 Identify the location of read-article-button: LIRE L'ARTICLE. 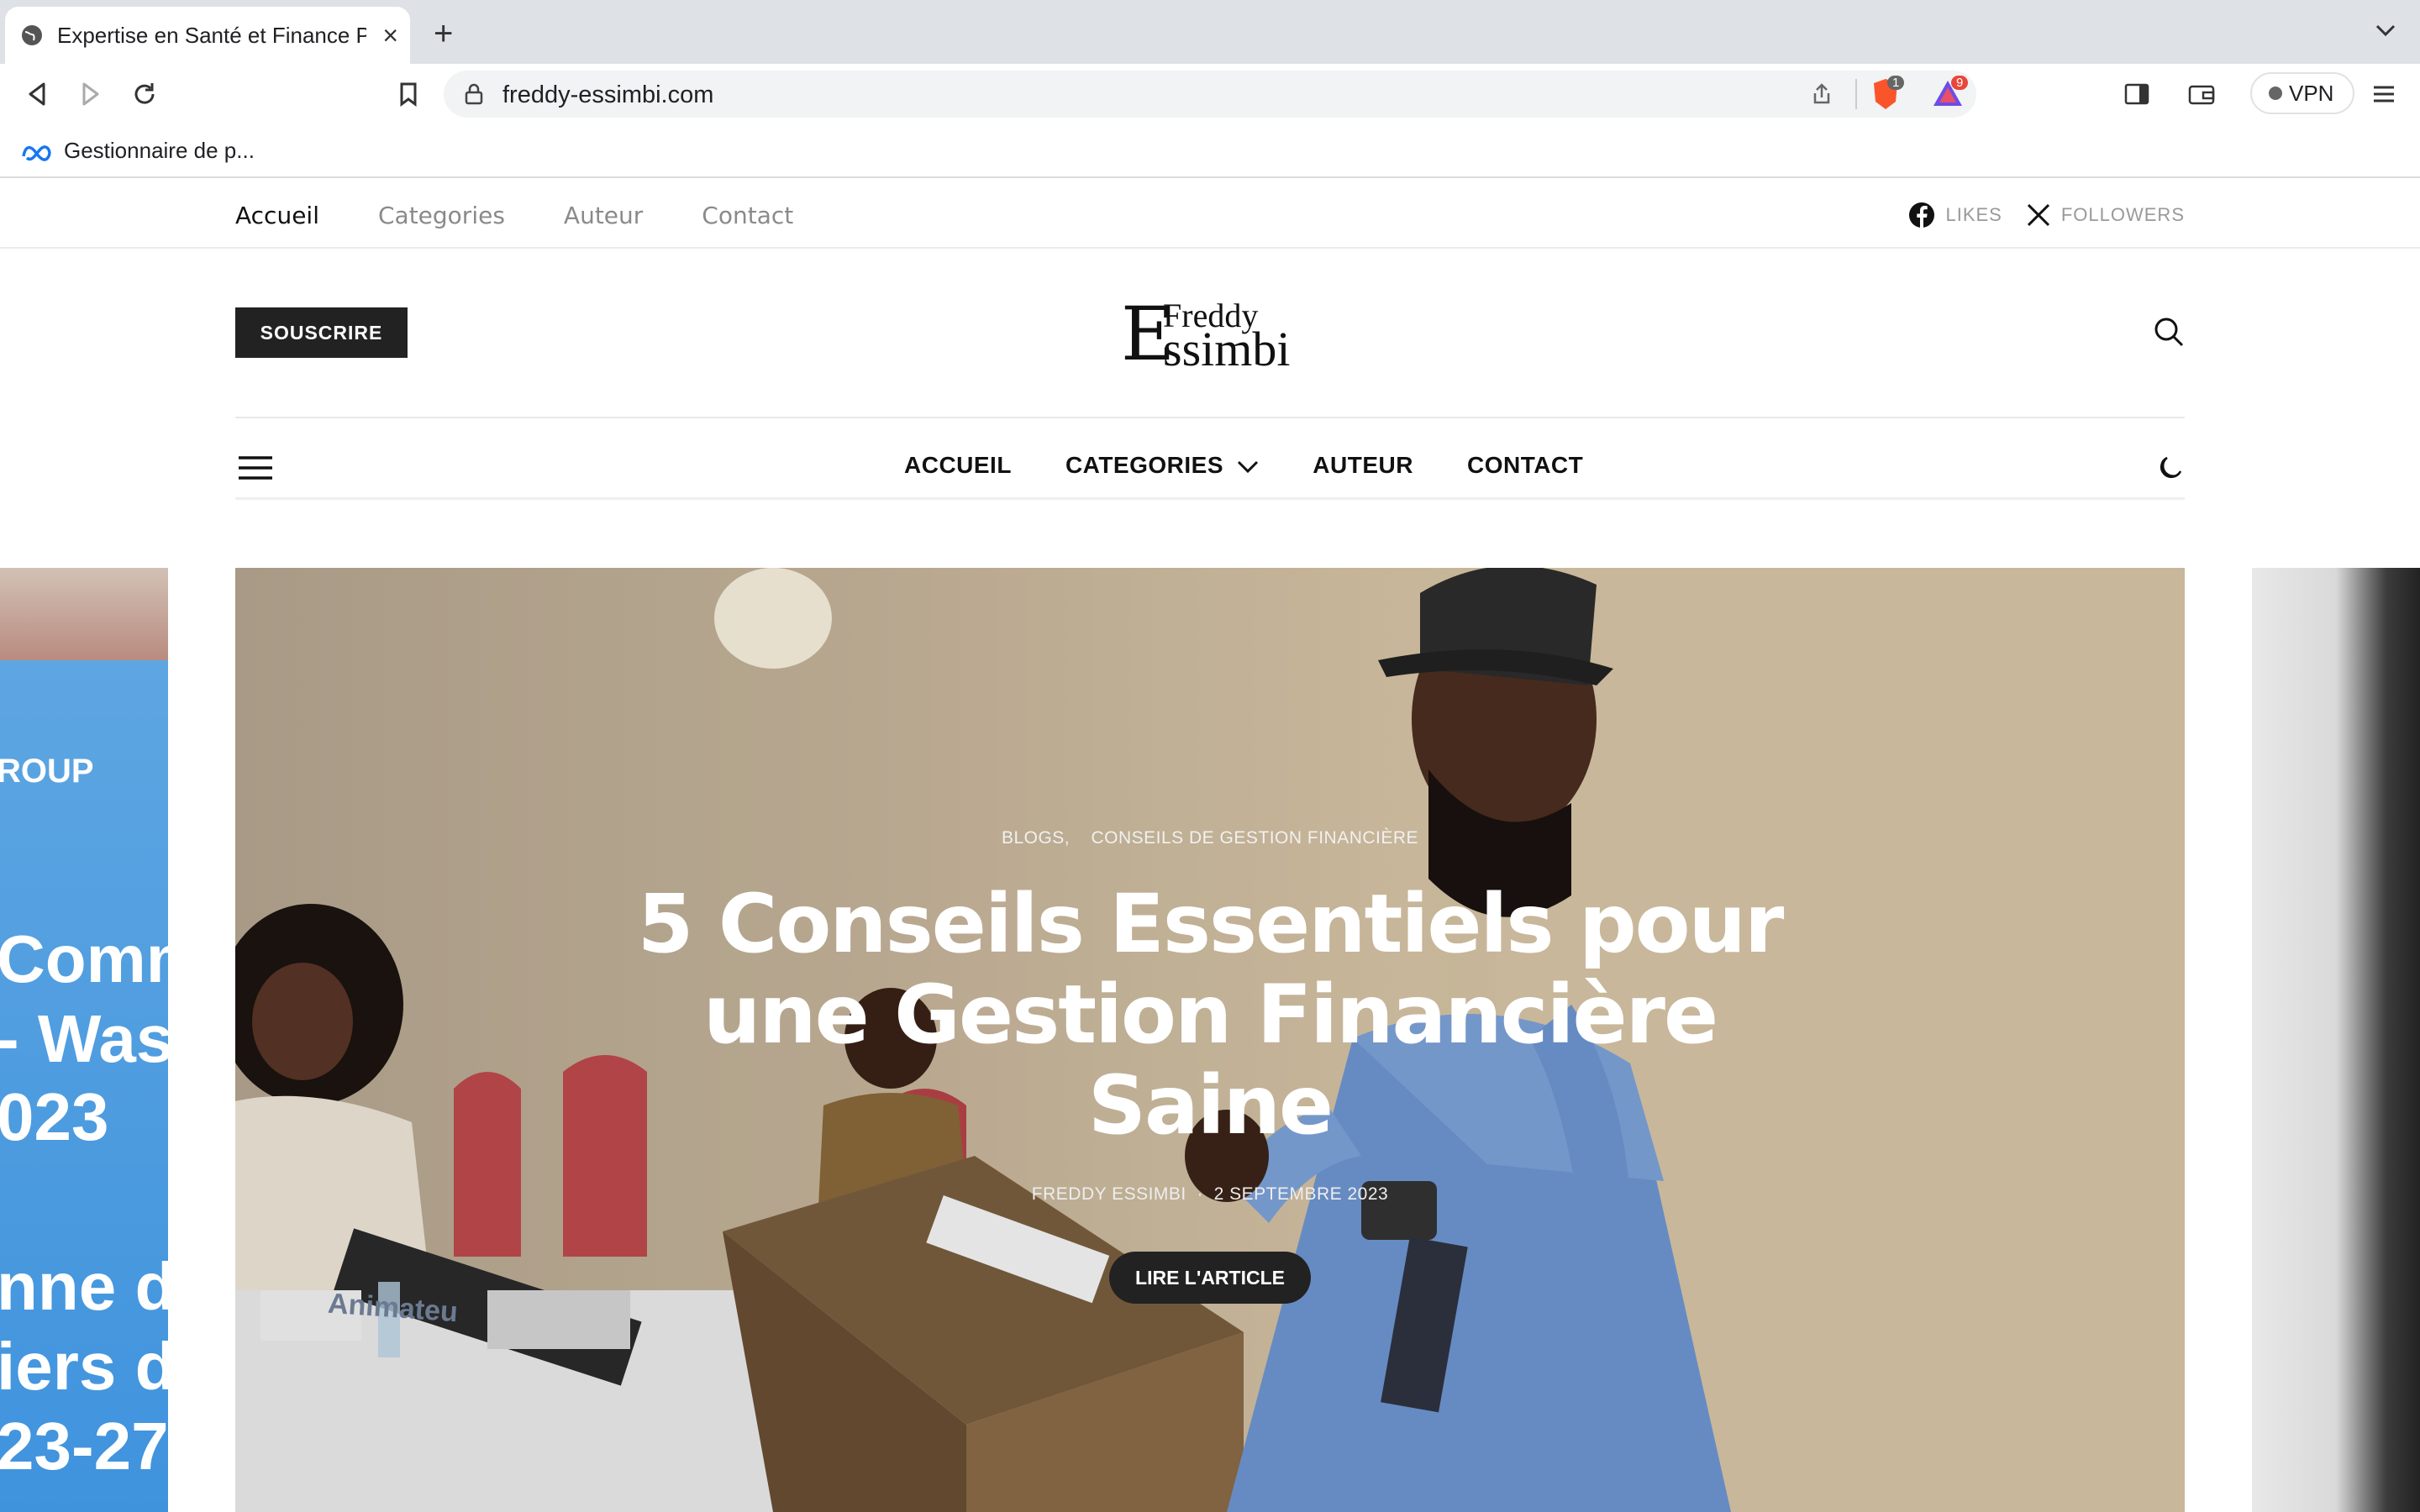
(1210, 1278).